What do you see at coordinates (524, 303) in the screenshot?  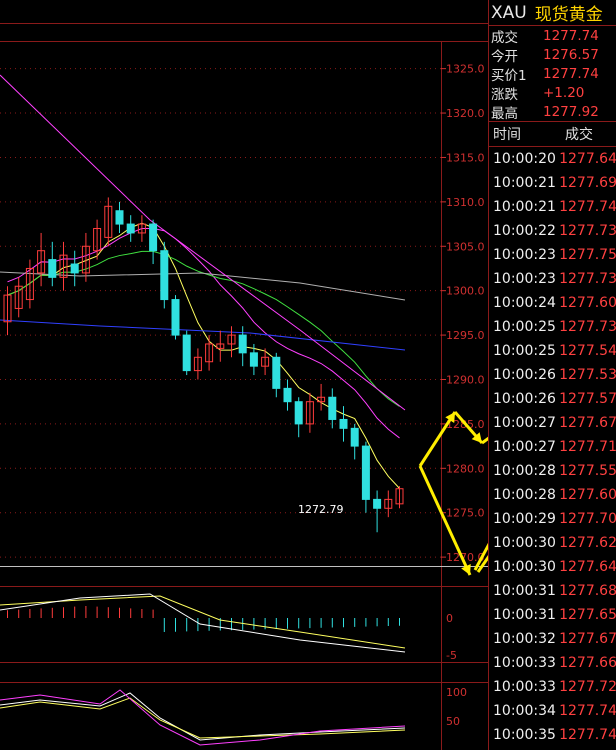 I see `tick-time: 10:00:24` at bounding box center [524, 303].